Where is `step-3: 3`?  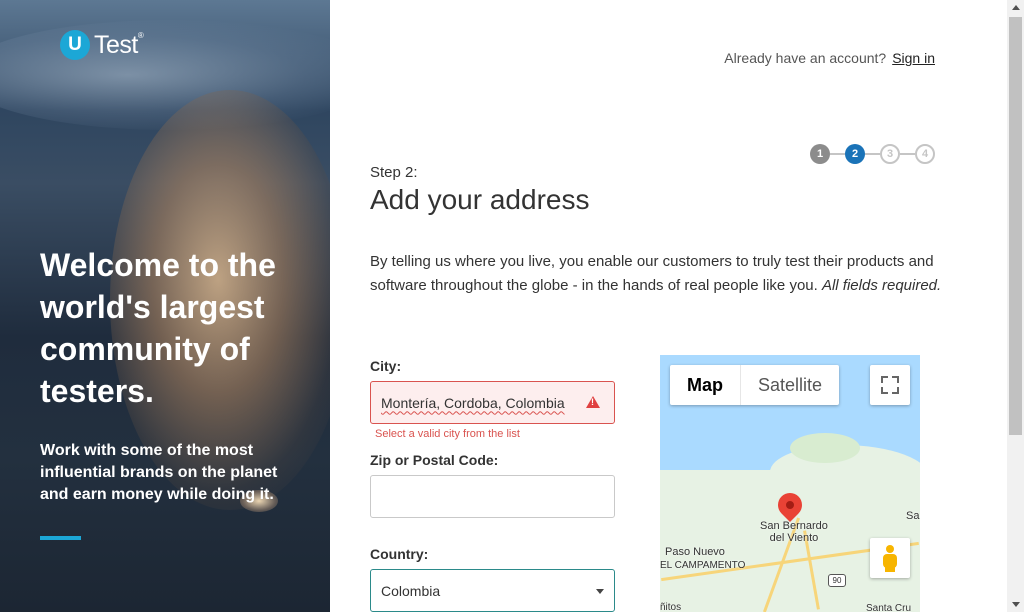
step-3: 3 is located at coordinates (890, 154).